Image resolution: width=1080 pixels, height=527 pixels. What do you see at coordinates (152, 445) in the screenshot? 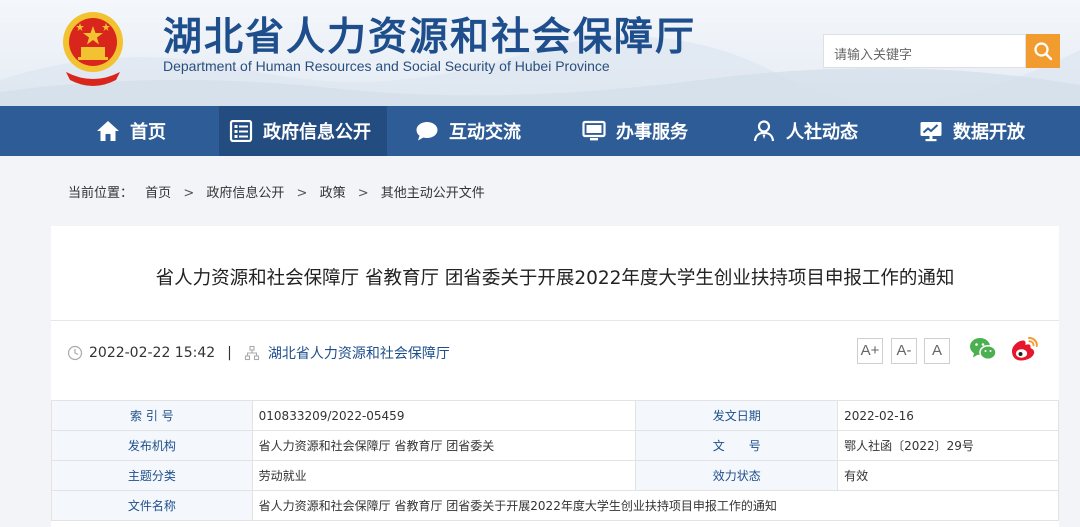
I see `publisher-label: 发布机构` at bounding box center [152, 445].